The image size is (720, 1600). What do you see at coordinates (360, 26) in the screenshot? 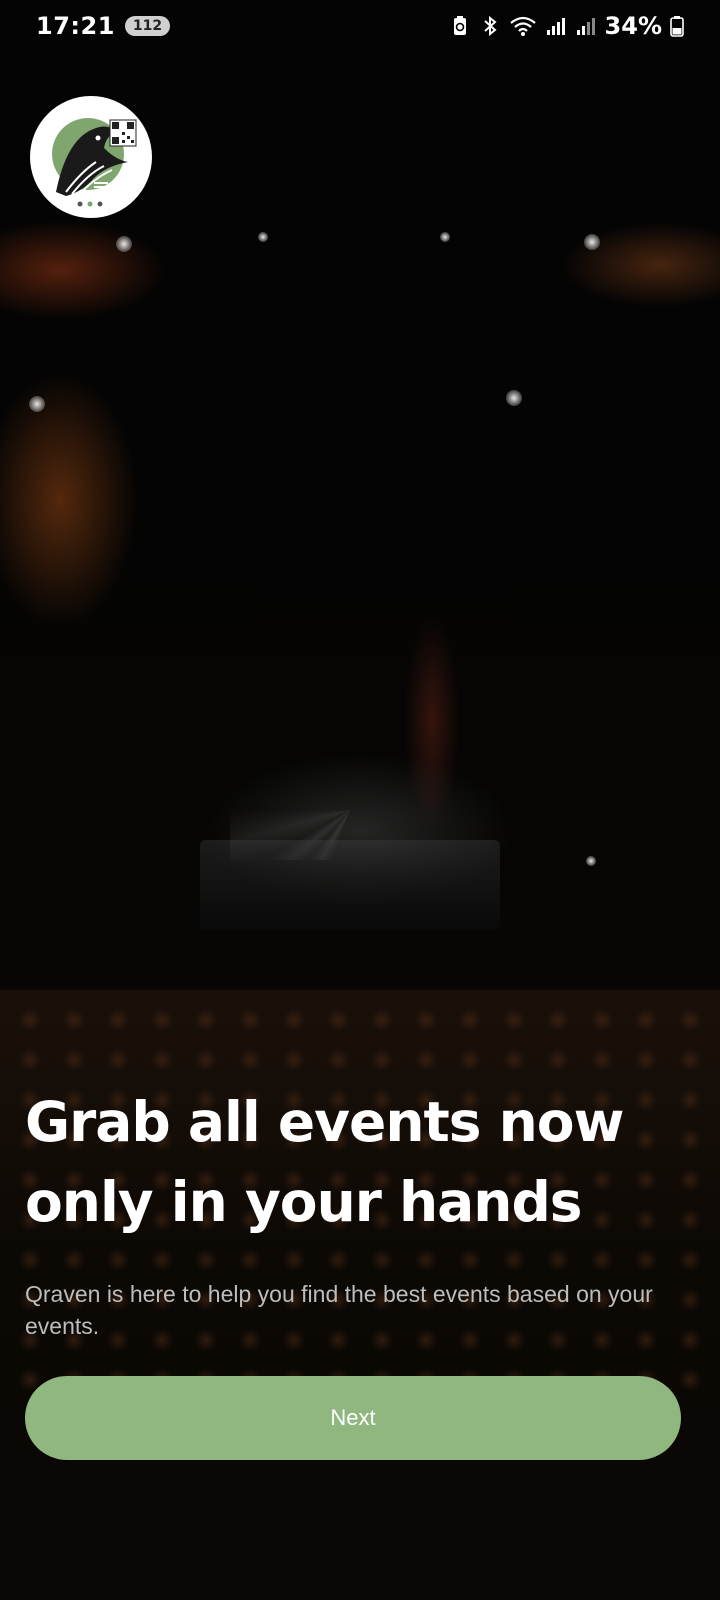
I see `status-bar: 17:21 112 34%` at bounding box center [360, 26].